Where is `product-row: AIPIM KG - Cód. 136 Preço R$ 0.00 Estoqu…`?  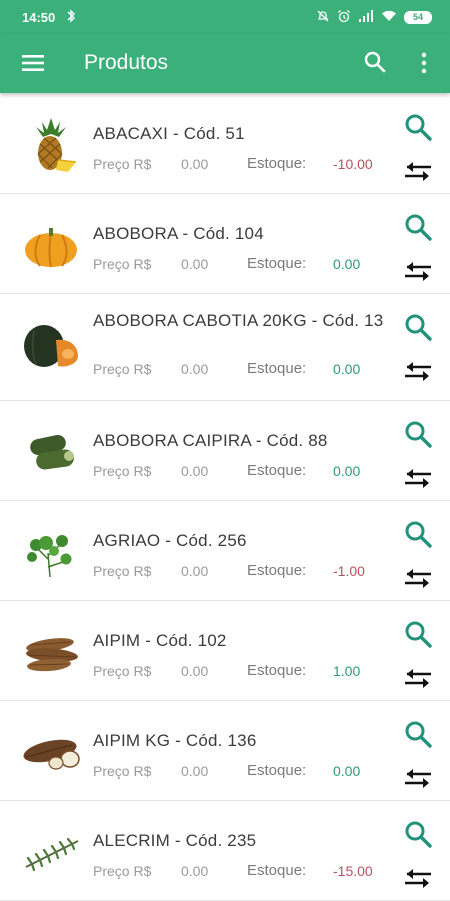
product-row: AIPIM KG - Cód. 136 Preço R$ 0.00 Estoqu… is located at coordinates (225, 751).